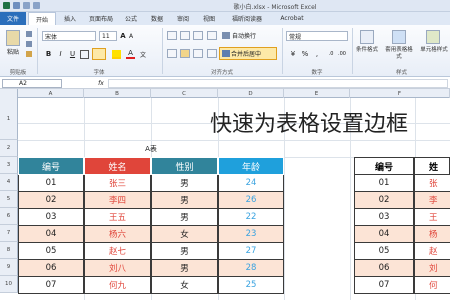  Describe the element at coordinates (384, 166) in the screenshot. I see `header-number-b: 编号` at that location.